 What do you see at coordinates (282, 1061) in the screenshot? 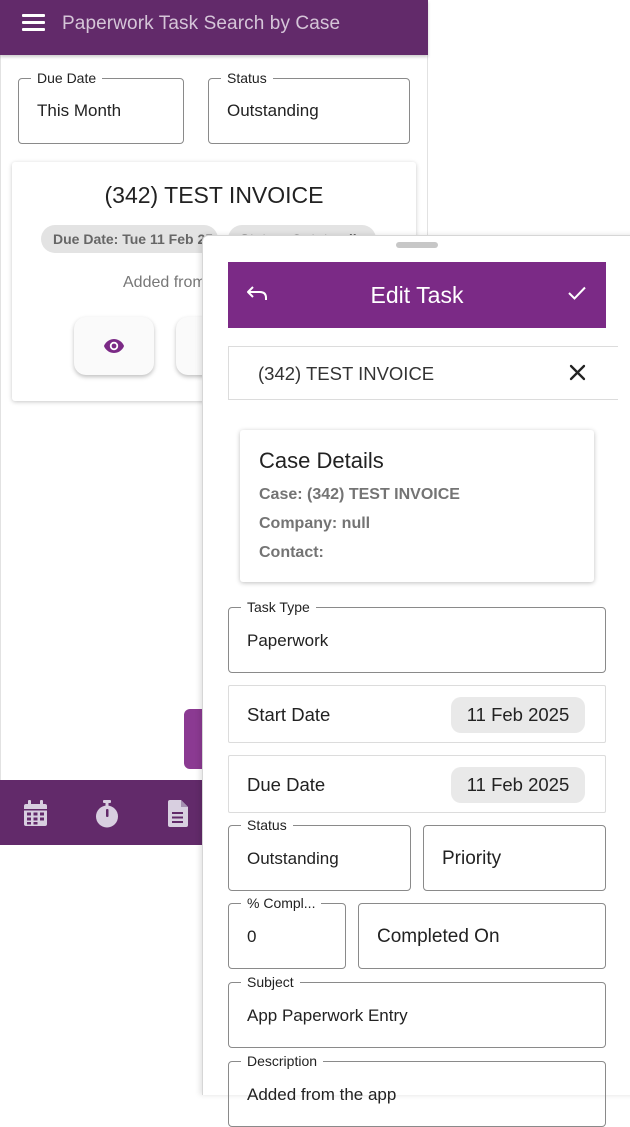
I see `description-label: Description` at bounding box center [282, 1061].